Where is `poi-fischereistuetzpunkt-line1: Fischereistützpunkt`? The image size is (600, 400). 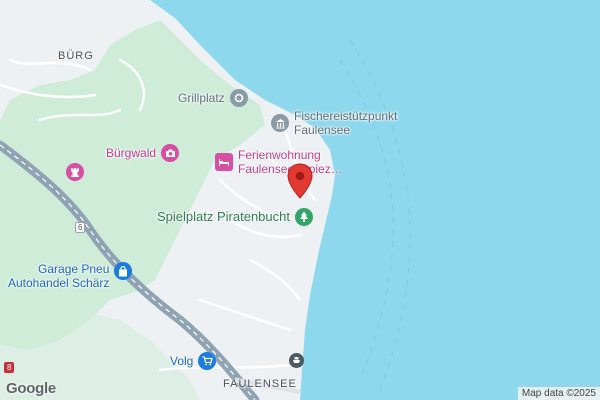
poi-fischereistuetzpunkt-line1: Fischereistützpunkt is located at coordinates (346, 116).